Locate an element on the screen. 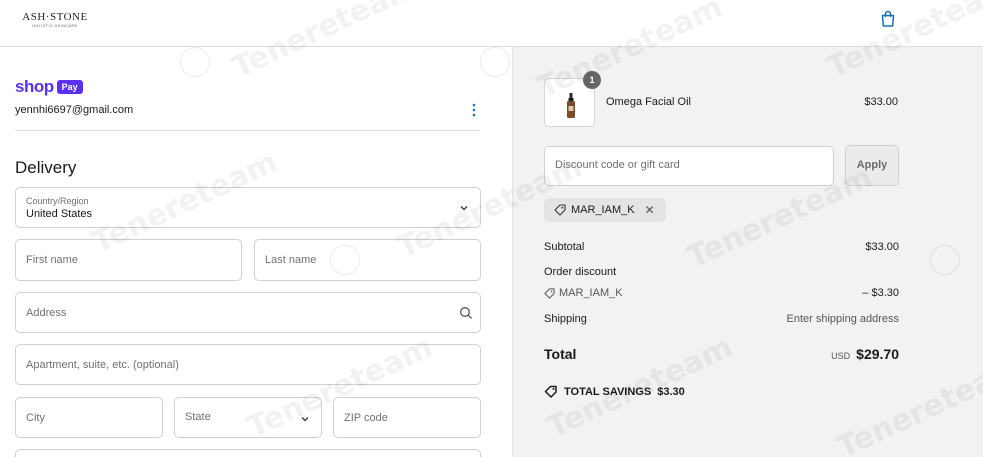  last-name-placeholder: Last name is located at coordinates (291, 260).